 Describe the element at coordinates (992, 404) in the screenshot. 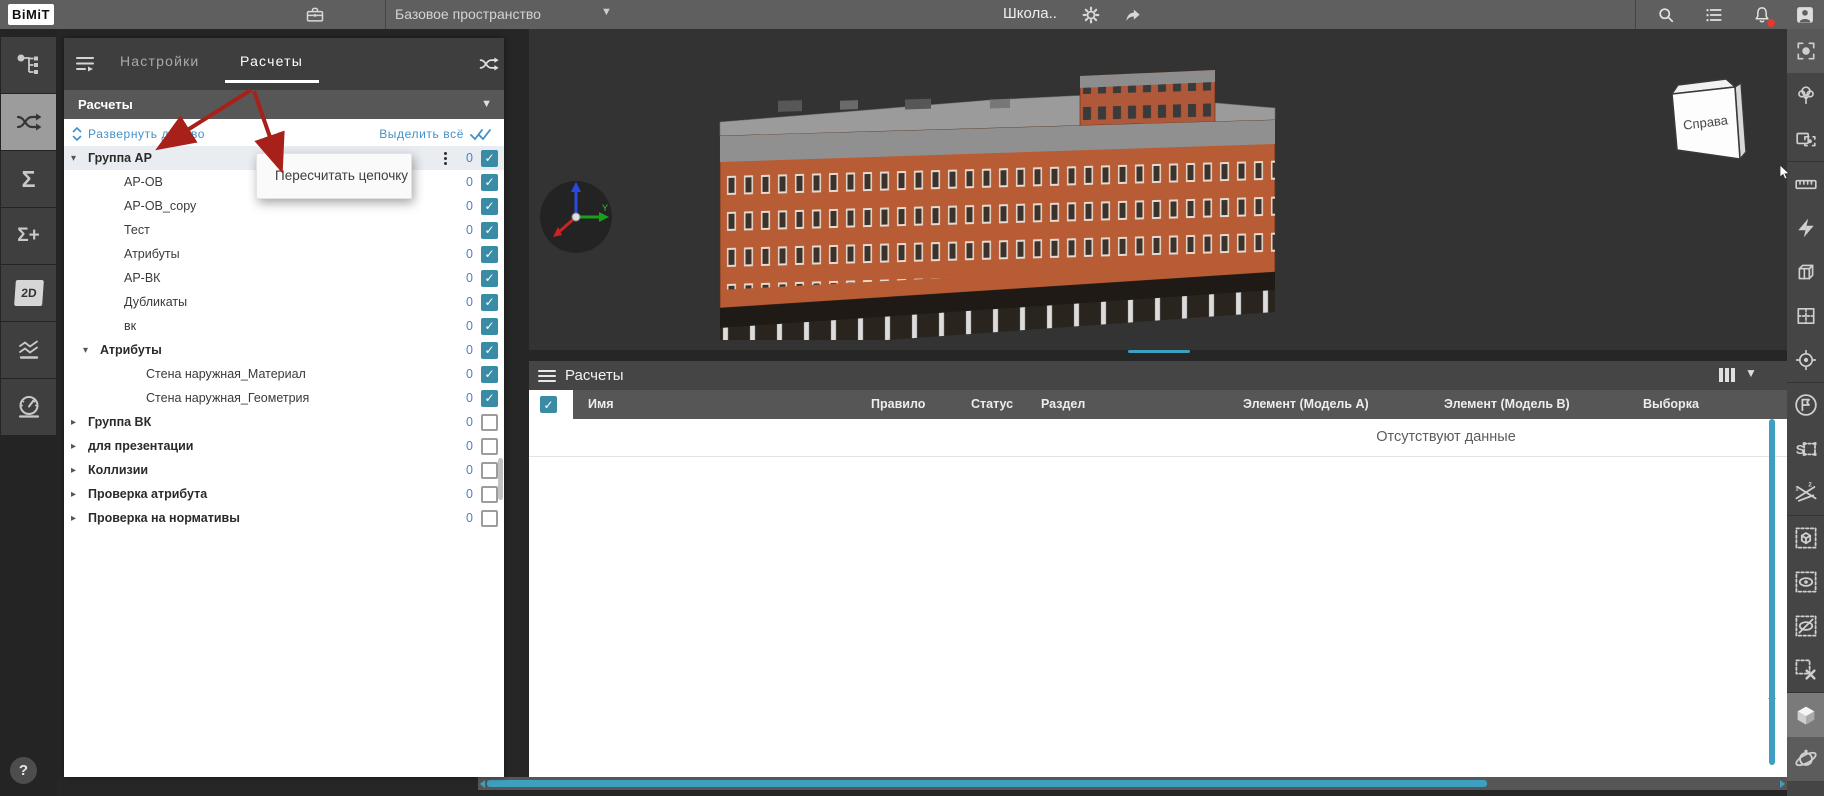

I see `column-header-2: Статус` at that location.